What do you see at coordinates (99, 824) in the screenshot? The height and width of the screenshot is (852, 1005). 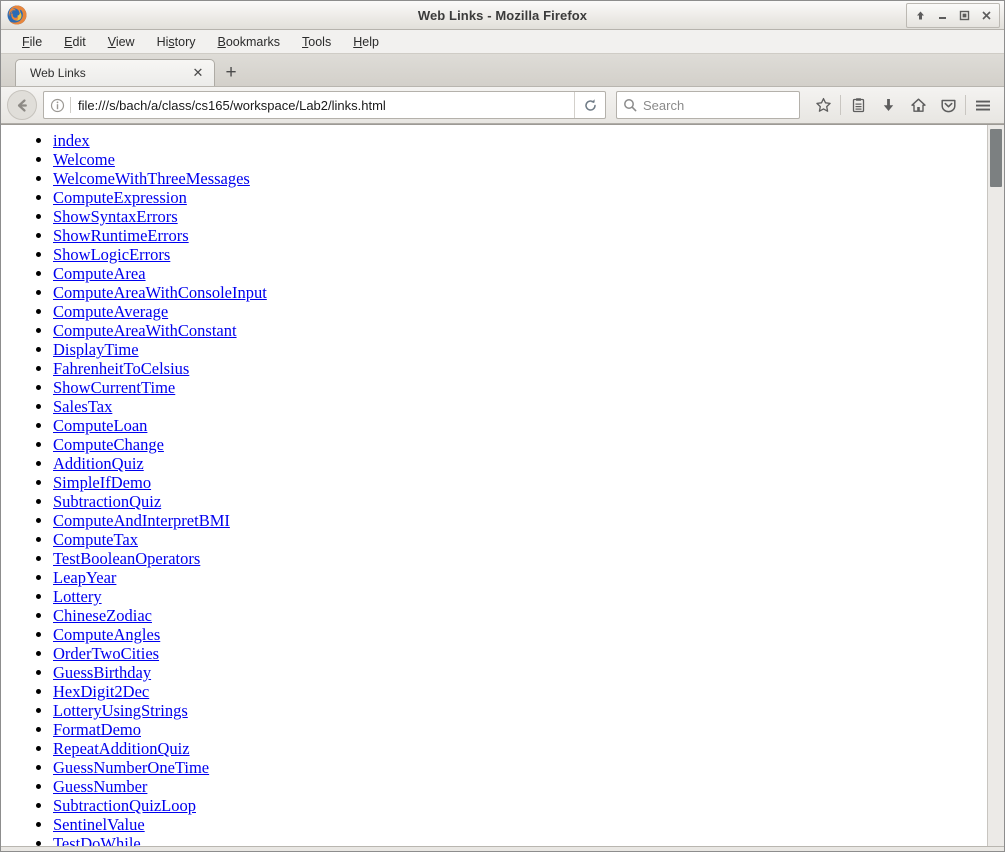 I see `page-link: SentinelValue` at bounding box center [99, 824].